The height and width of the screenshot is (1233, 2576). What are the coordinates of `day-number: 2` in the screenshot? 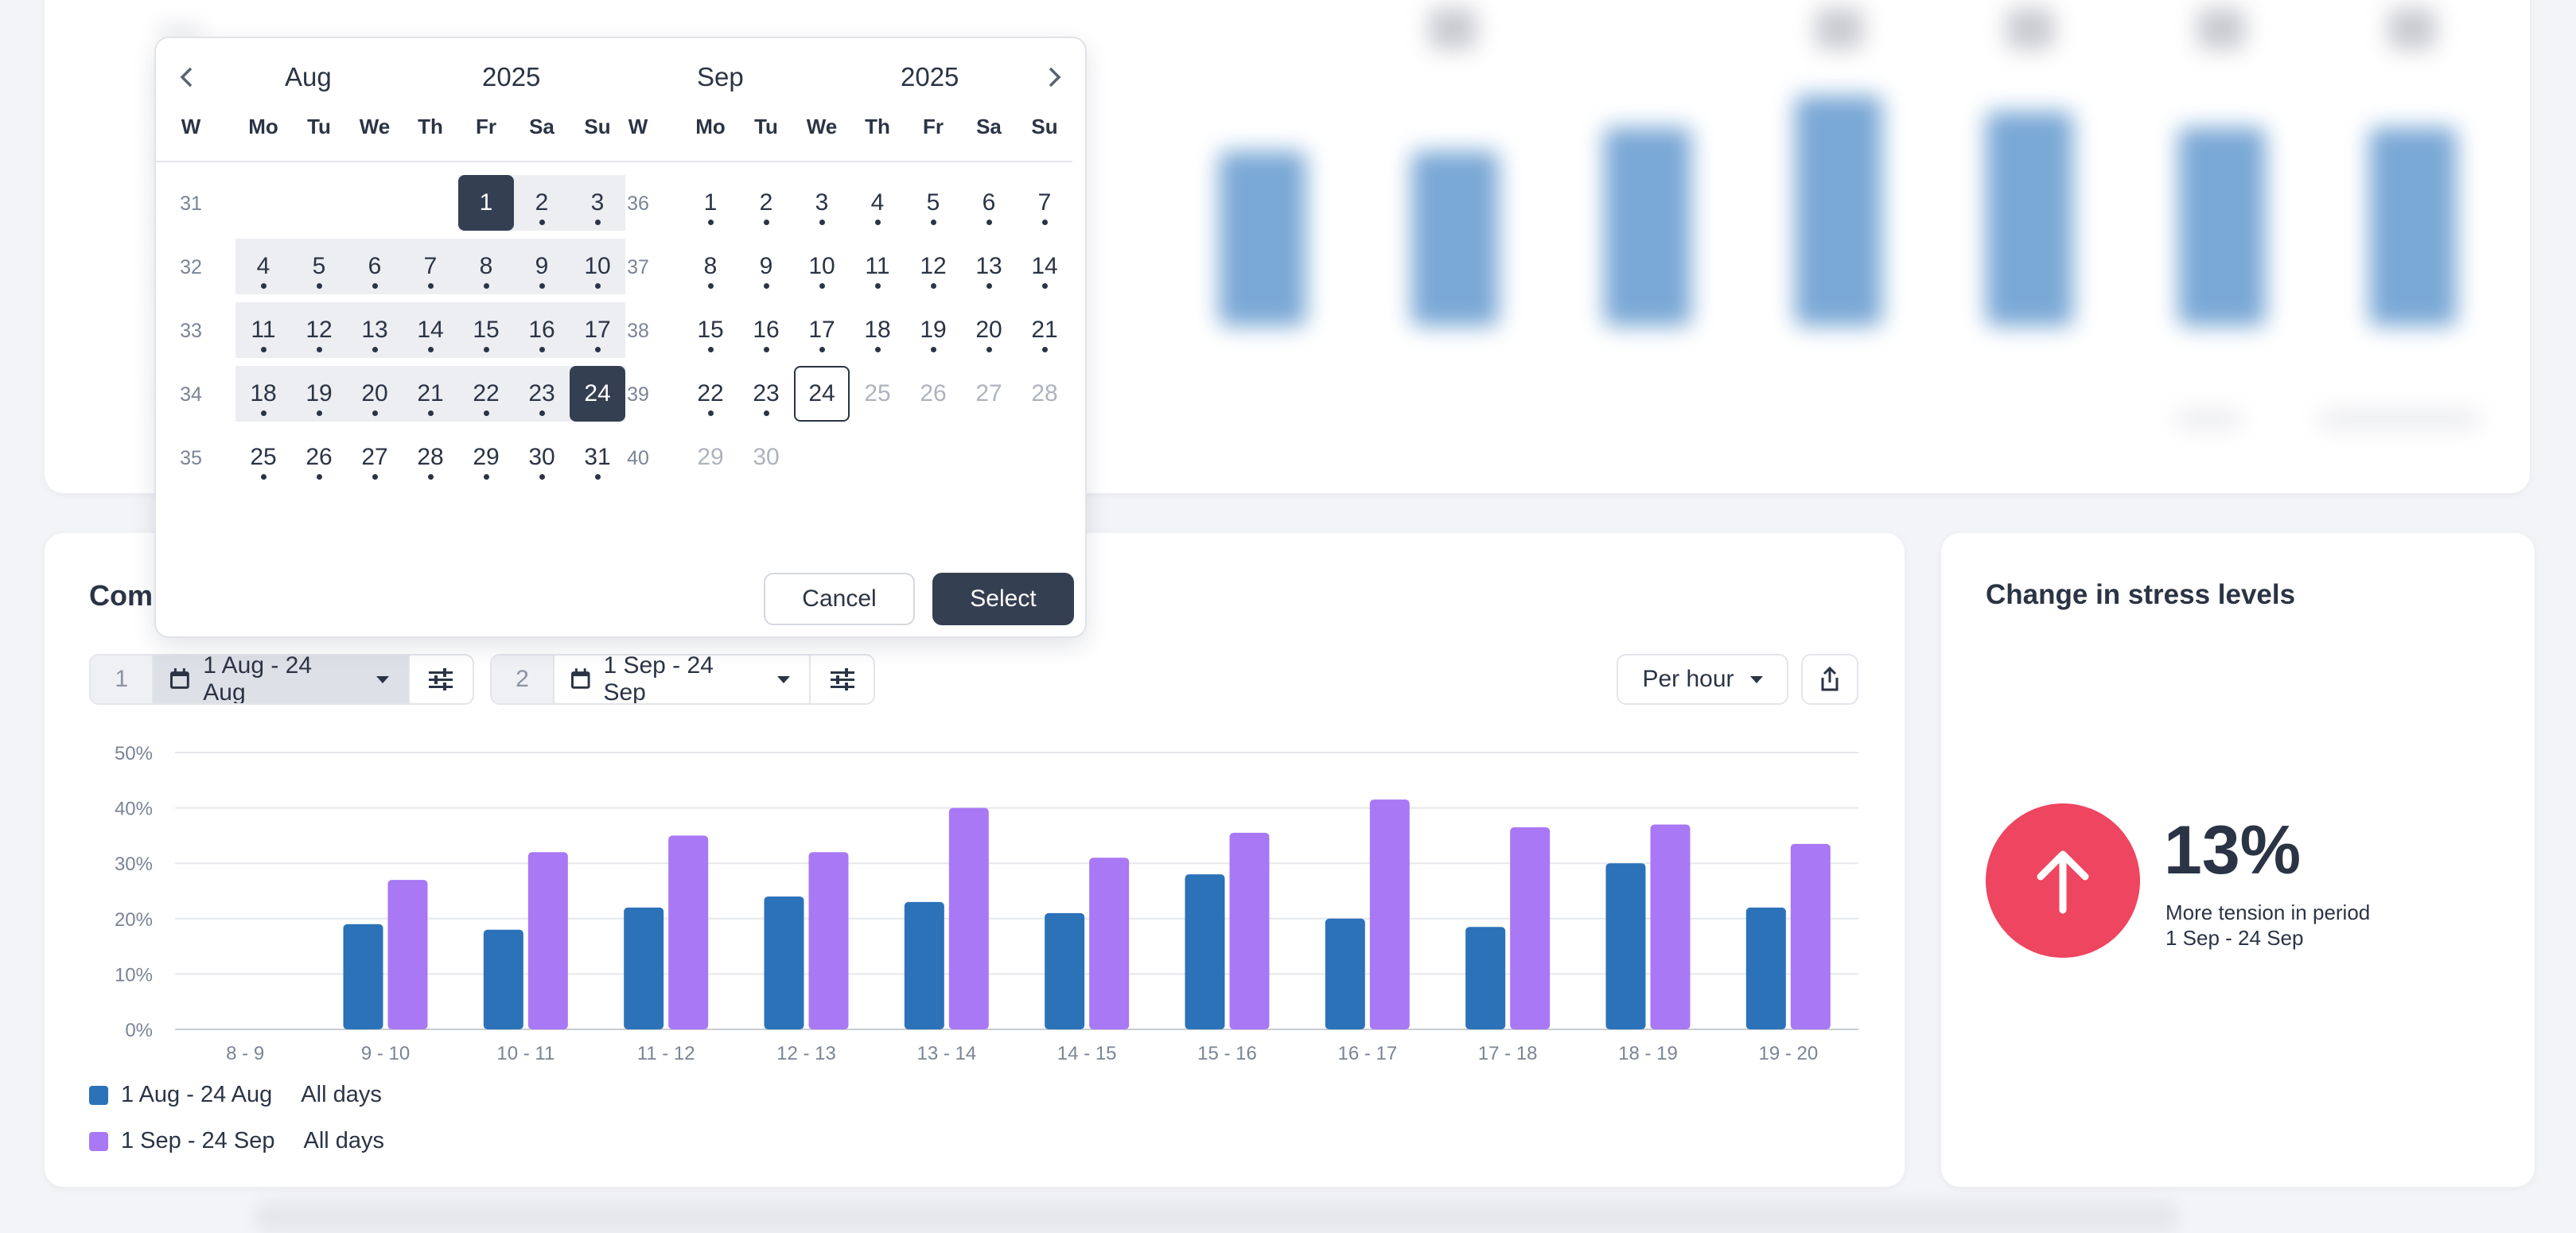 It's located at (766, 203).